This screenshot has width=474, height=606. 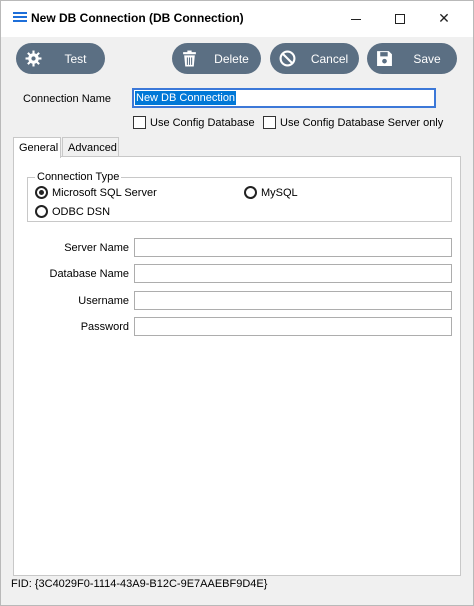 I want to click on trash-icon, so click(x=189, y=58).